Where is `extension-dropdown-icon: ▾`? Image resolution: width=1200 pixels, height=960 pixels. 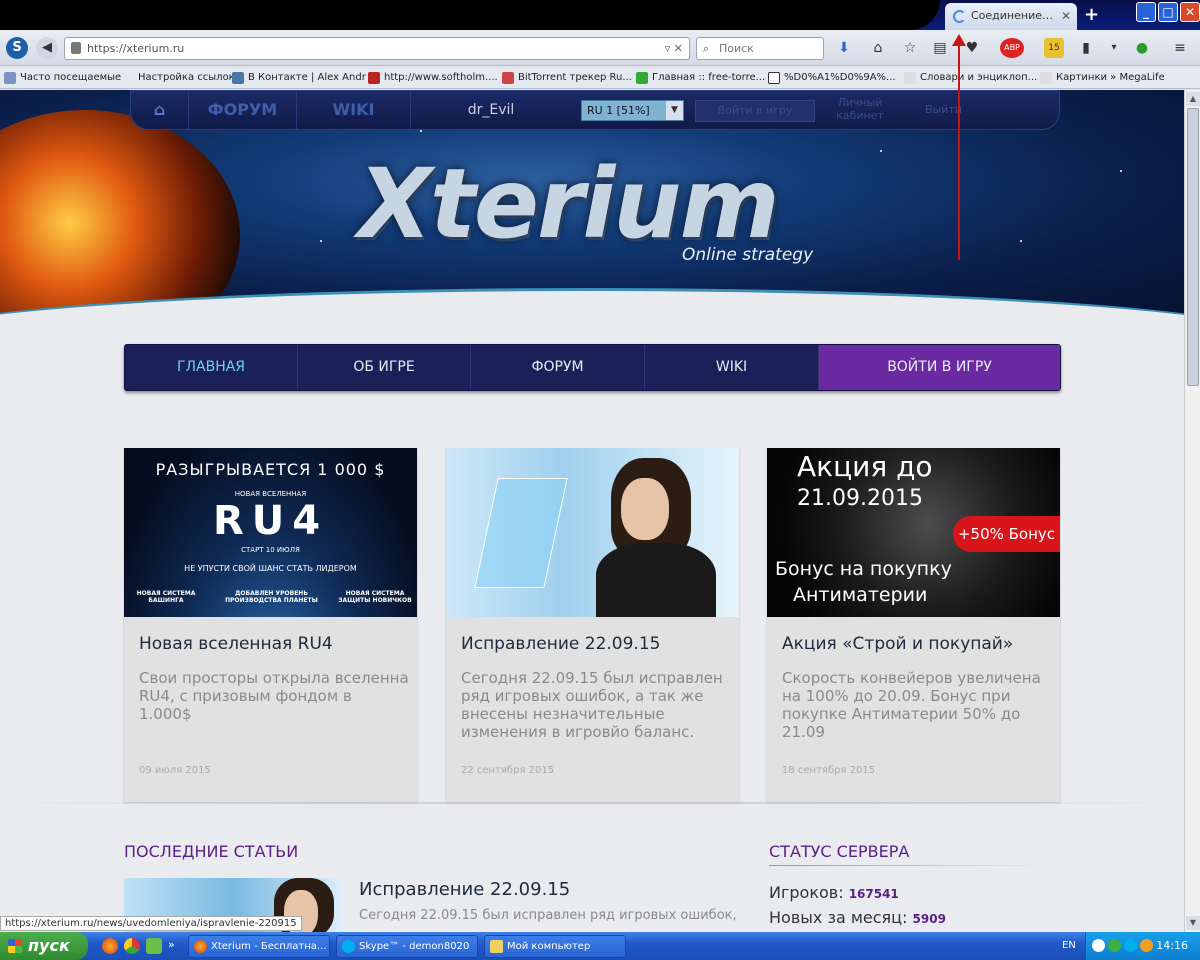
extension-dropdown-icon: ▾ is located at coordinates (1114, 48).